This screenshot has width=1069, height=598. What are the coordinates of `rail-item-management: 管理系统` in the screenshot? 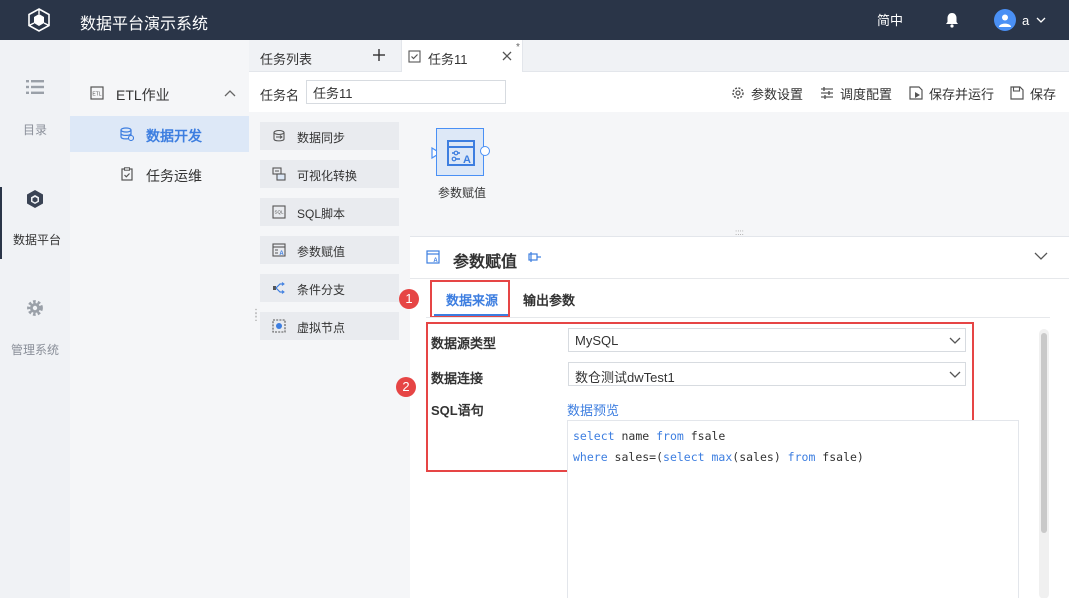 It's located at (35, 338).